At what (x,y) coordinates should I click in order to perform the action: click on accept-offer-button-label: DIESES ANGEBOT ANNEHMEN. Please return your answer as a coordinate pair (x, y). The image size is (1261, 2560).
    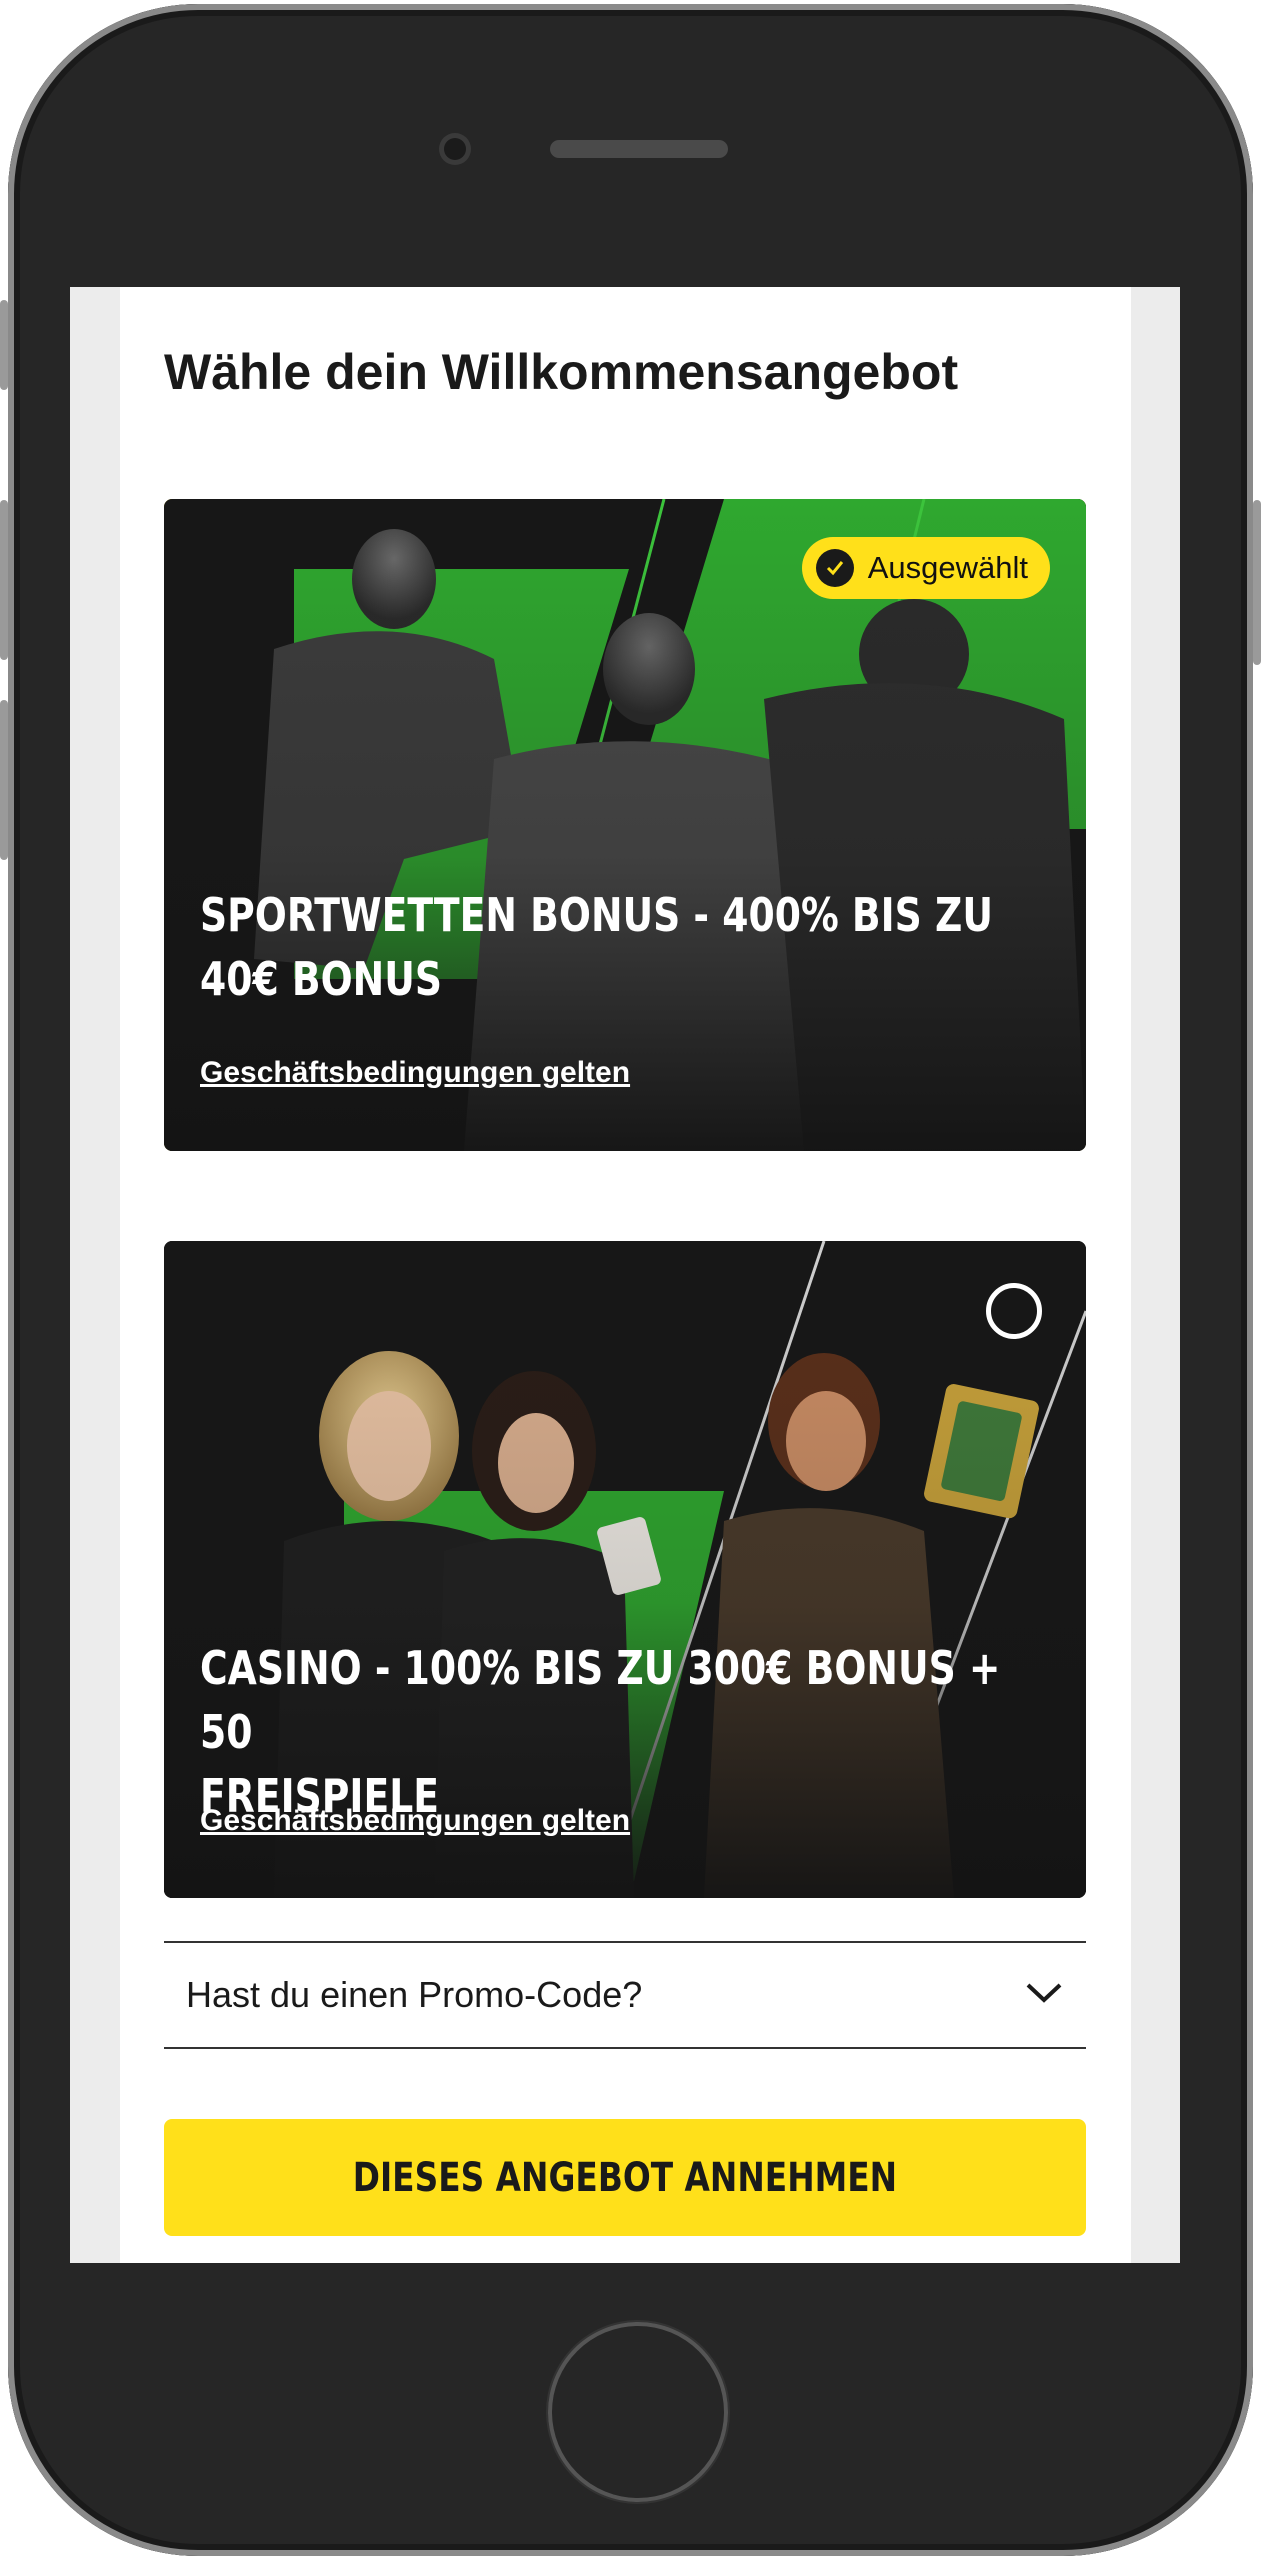
    Looking at the image, I should click on (625, 2177).